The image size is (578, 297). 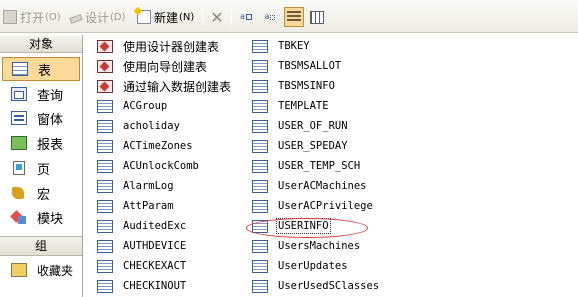 I want to click on list-view-icon, so click(x=294, y=17).